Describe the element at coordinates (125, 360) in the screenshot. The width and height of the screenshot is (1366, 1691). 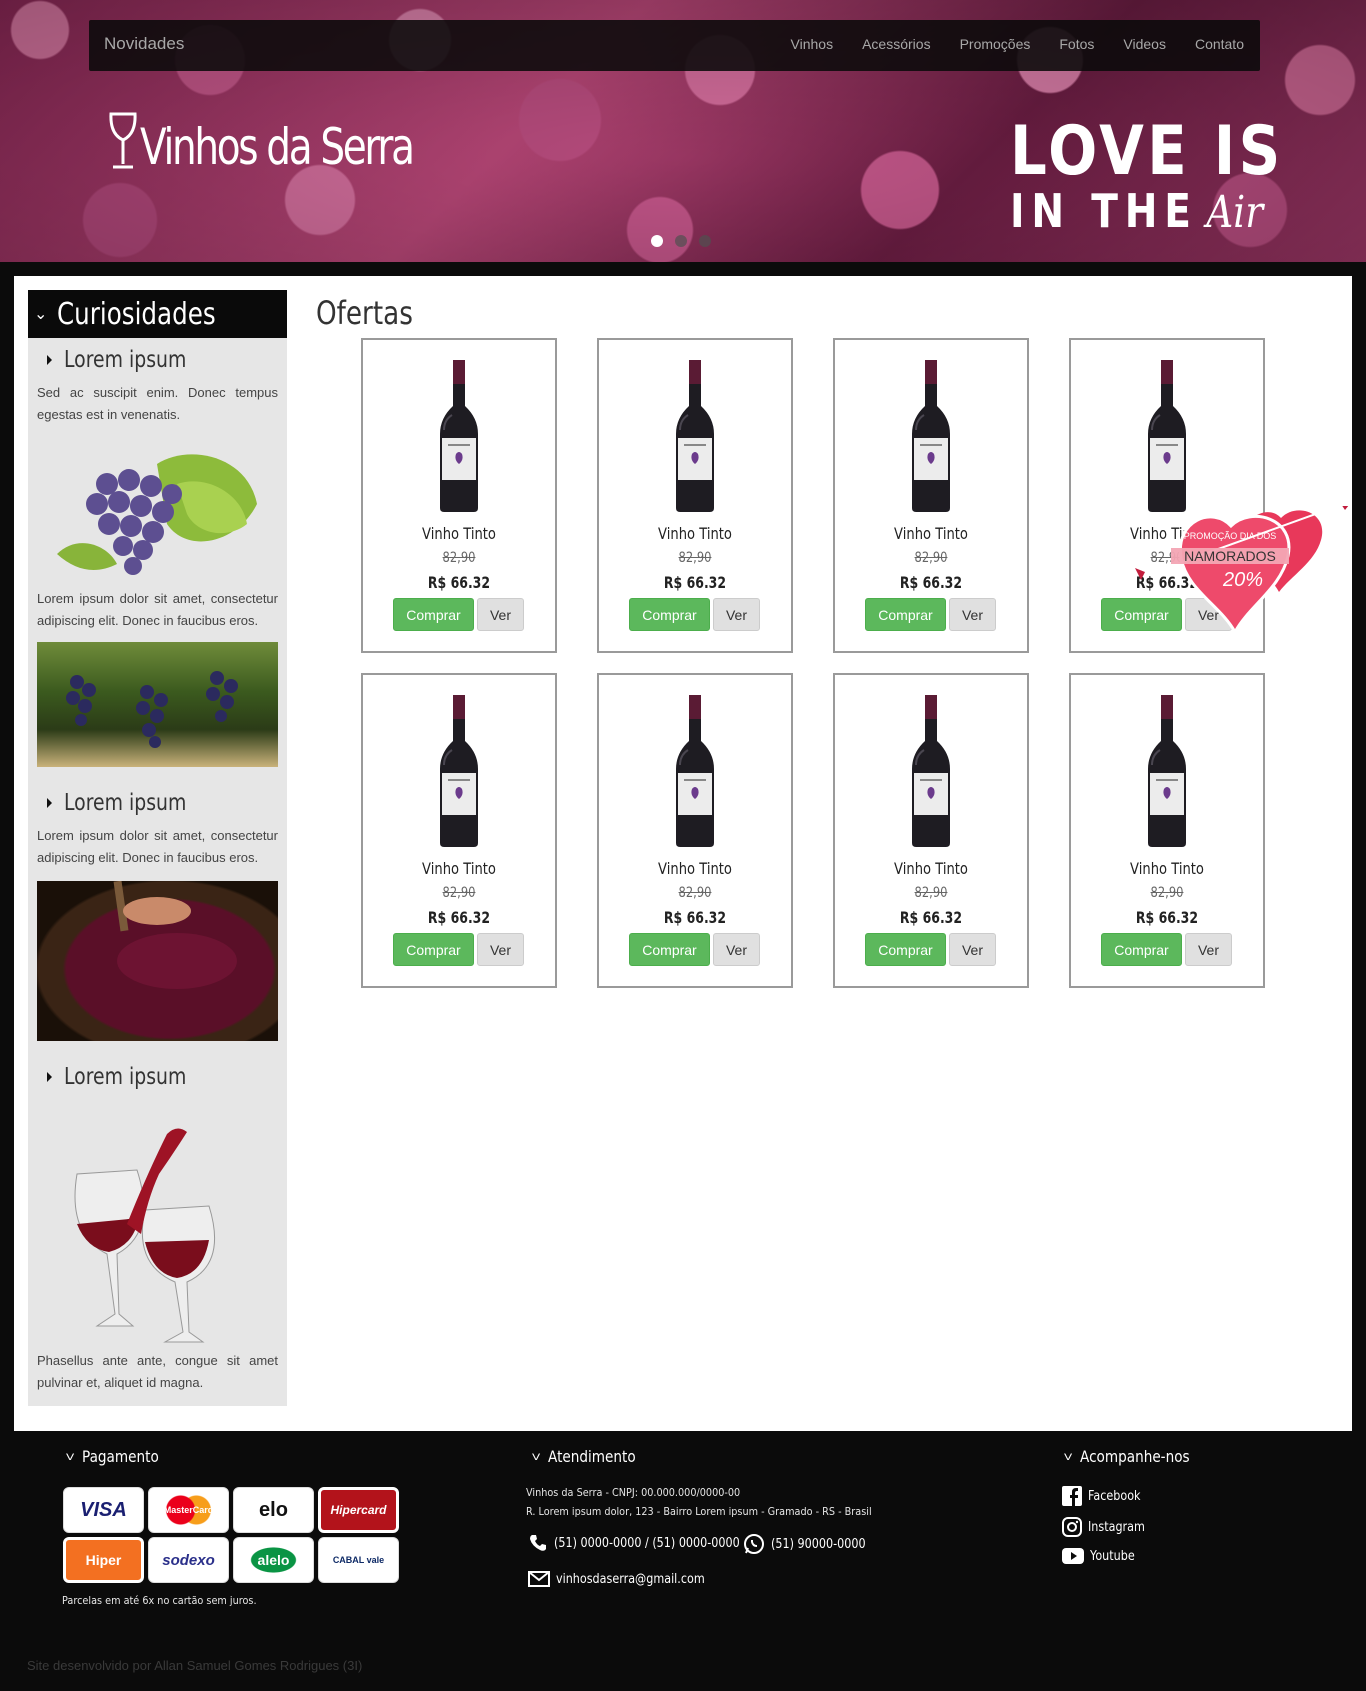
I see `section-title-text: Lorem ipsum` at that location.